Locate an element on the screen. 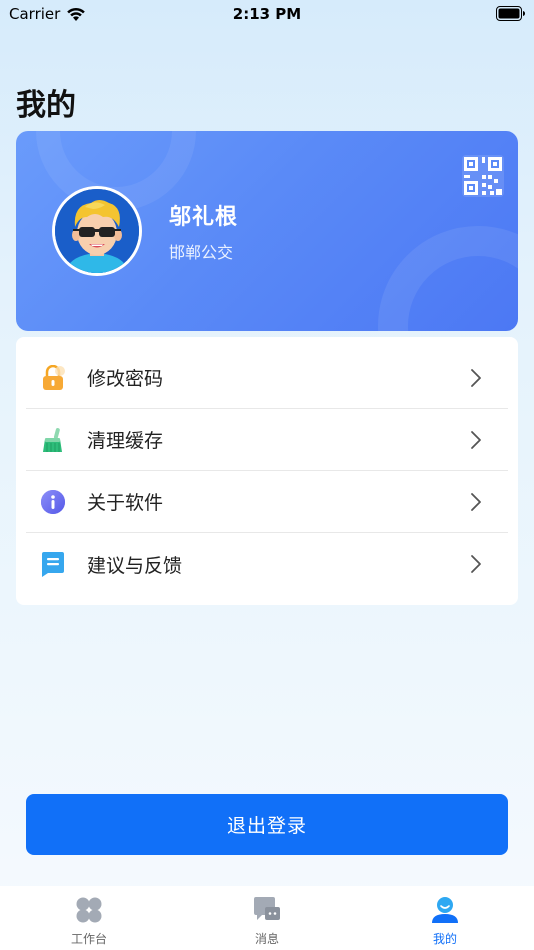 This screenshot has width=534, height=950. workbench-icon is located at coordinates (89, 910).